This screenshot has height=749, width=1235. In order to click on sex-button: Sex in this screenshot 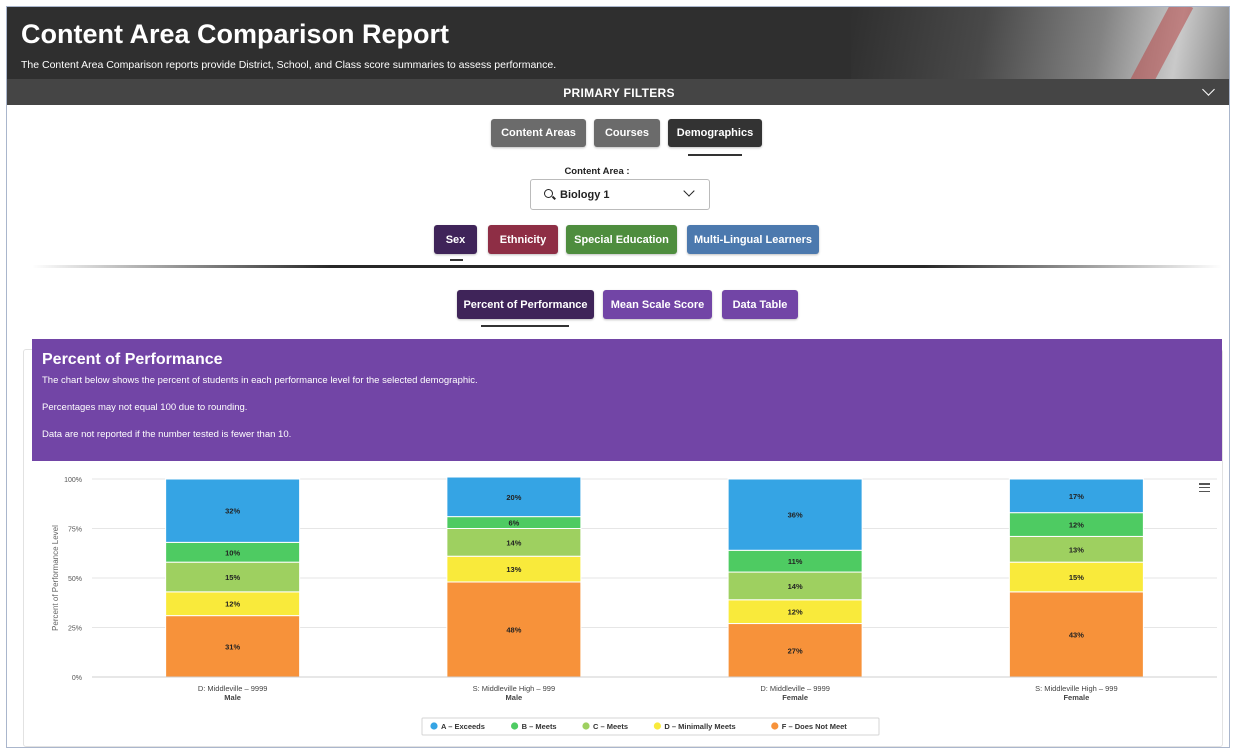, I will do `click(455, 239)`.